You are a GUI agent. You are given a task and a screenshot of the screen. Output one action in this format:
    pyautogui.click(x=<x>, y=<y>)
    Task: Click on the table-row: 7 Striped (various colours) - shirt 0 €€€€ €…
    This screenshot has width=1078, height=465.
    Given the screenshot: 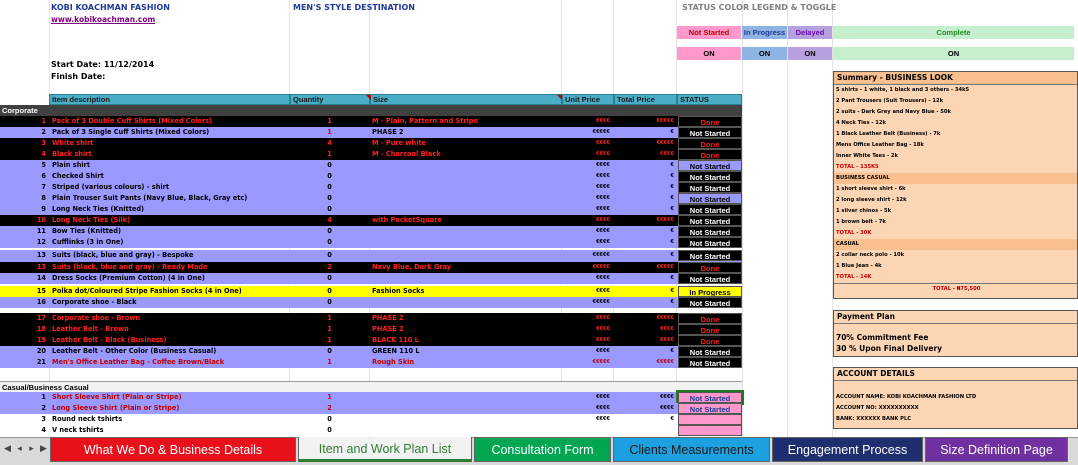 What is the action you would take?
    pyautogui.click(x=371, y=187)
    